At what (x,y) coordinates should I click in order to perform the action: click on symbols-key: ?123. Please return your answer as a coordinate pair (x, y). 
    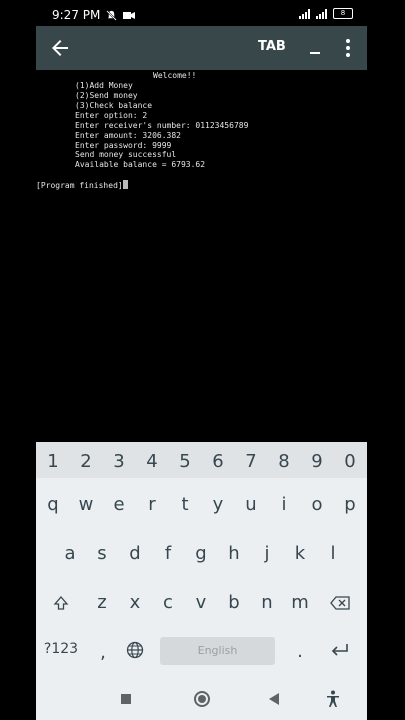
    Looking at the image, I should click on (61, 649).